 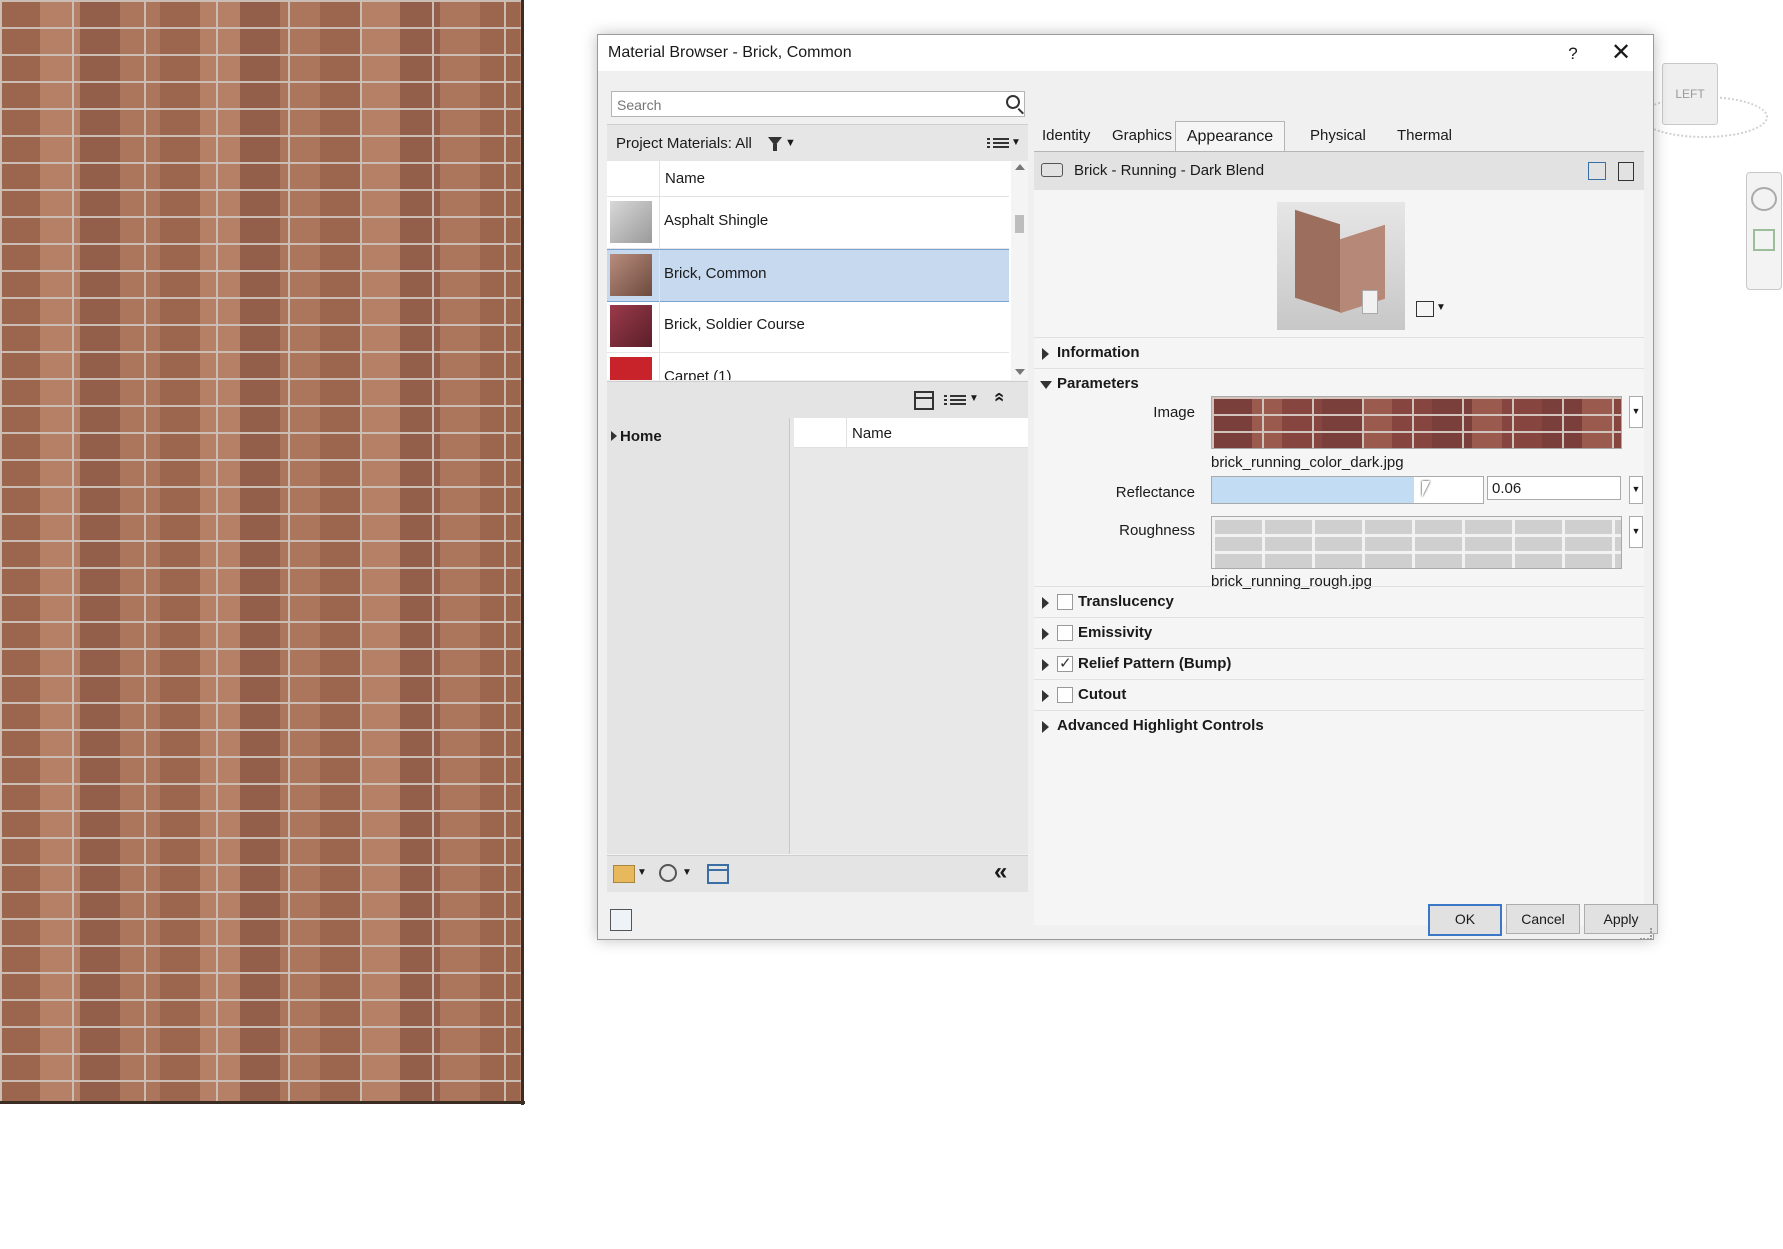 What do you see at coordinates (808, 327) in the screenshot?
I see `list-item: Brick, Soldier Course` at bounding box center [808, 327].